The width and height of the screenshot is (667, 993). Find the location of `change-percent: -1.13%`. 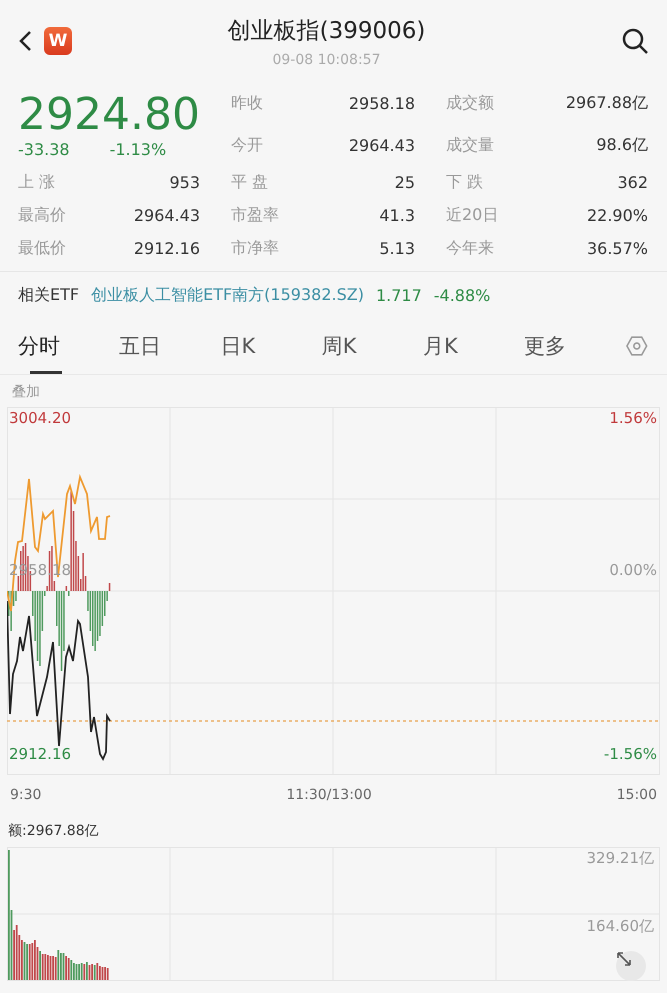

change-percent: -1.13% is located at coordinates (138, 149).